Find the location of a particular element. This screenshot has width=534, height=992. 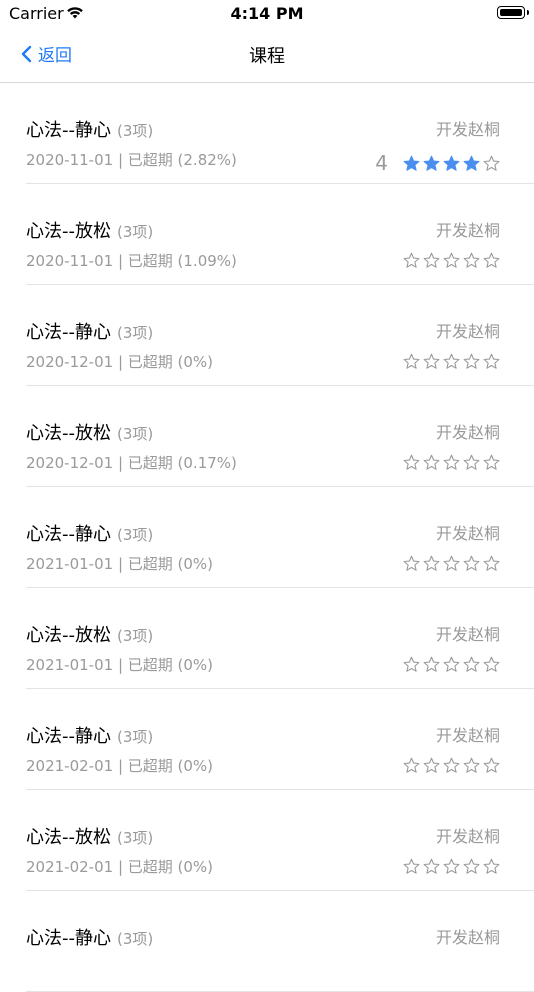

battery-icon is located at coordinates (513, 12).